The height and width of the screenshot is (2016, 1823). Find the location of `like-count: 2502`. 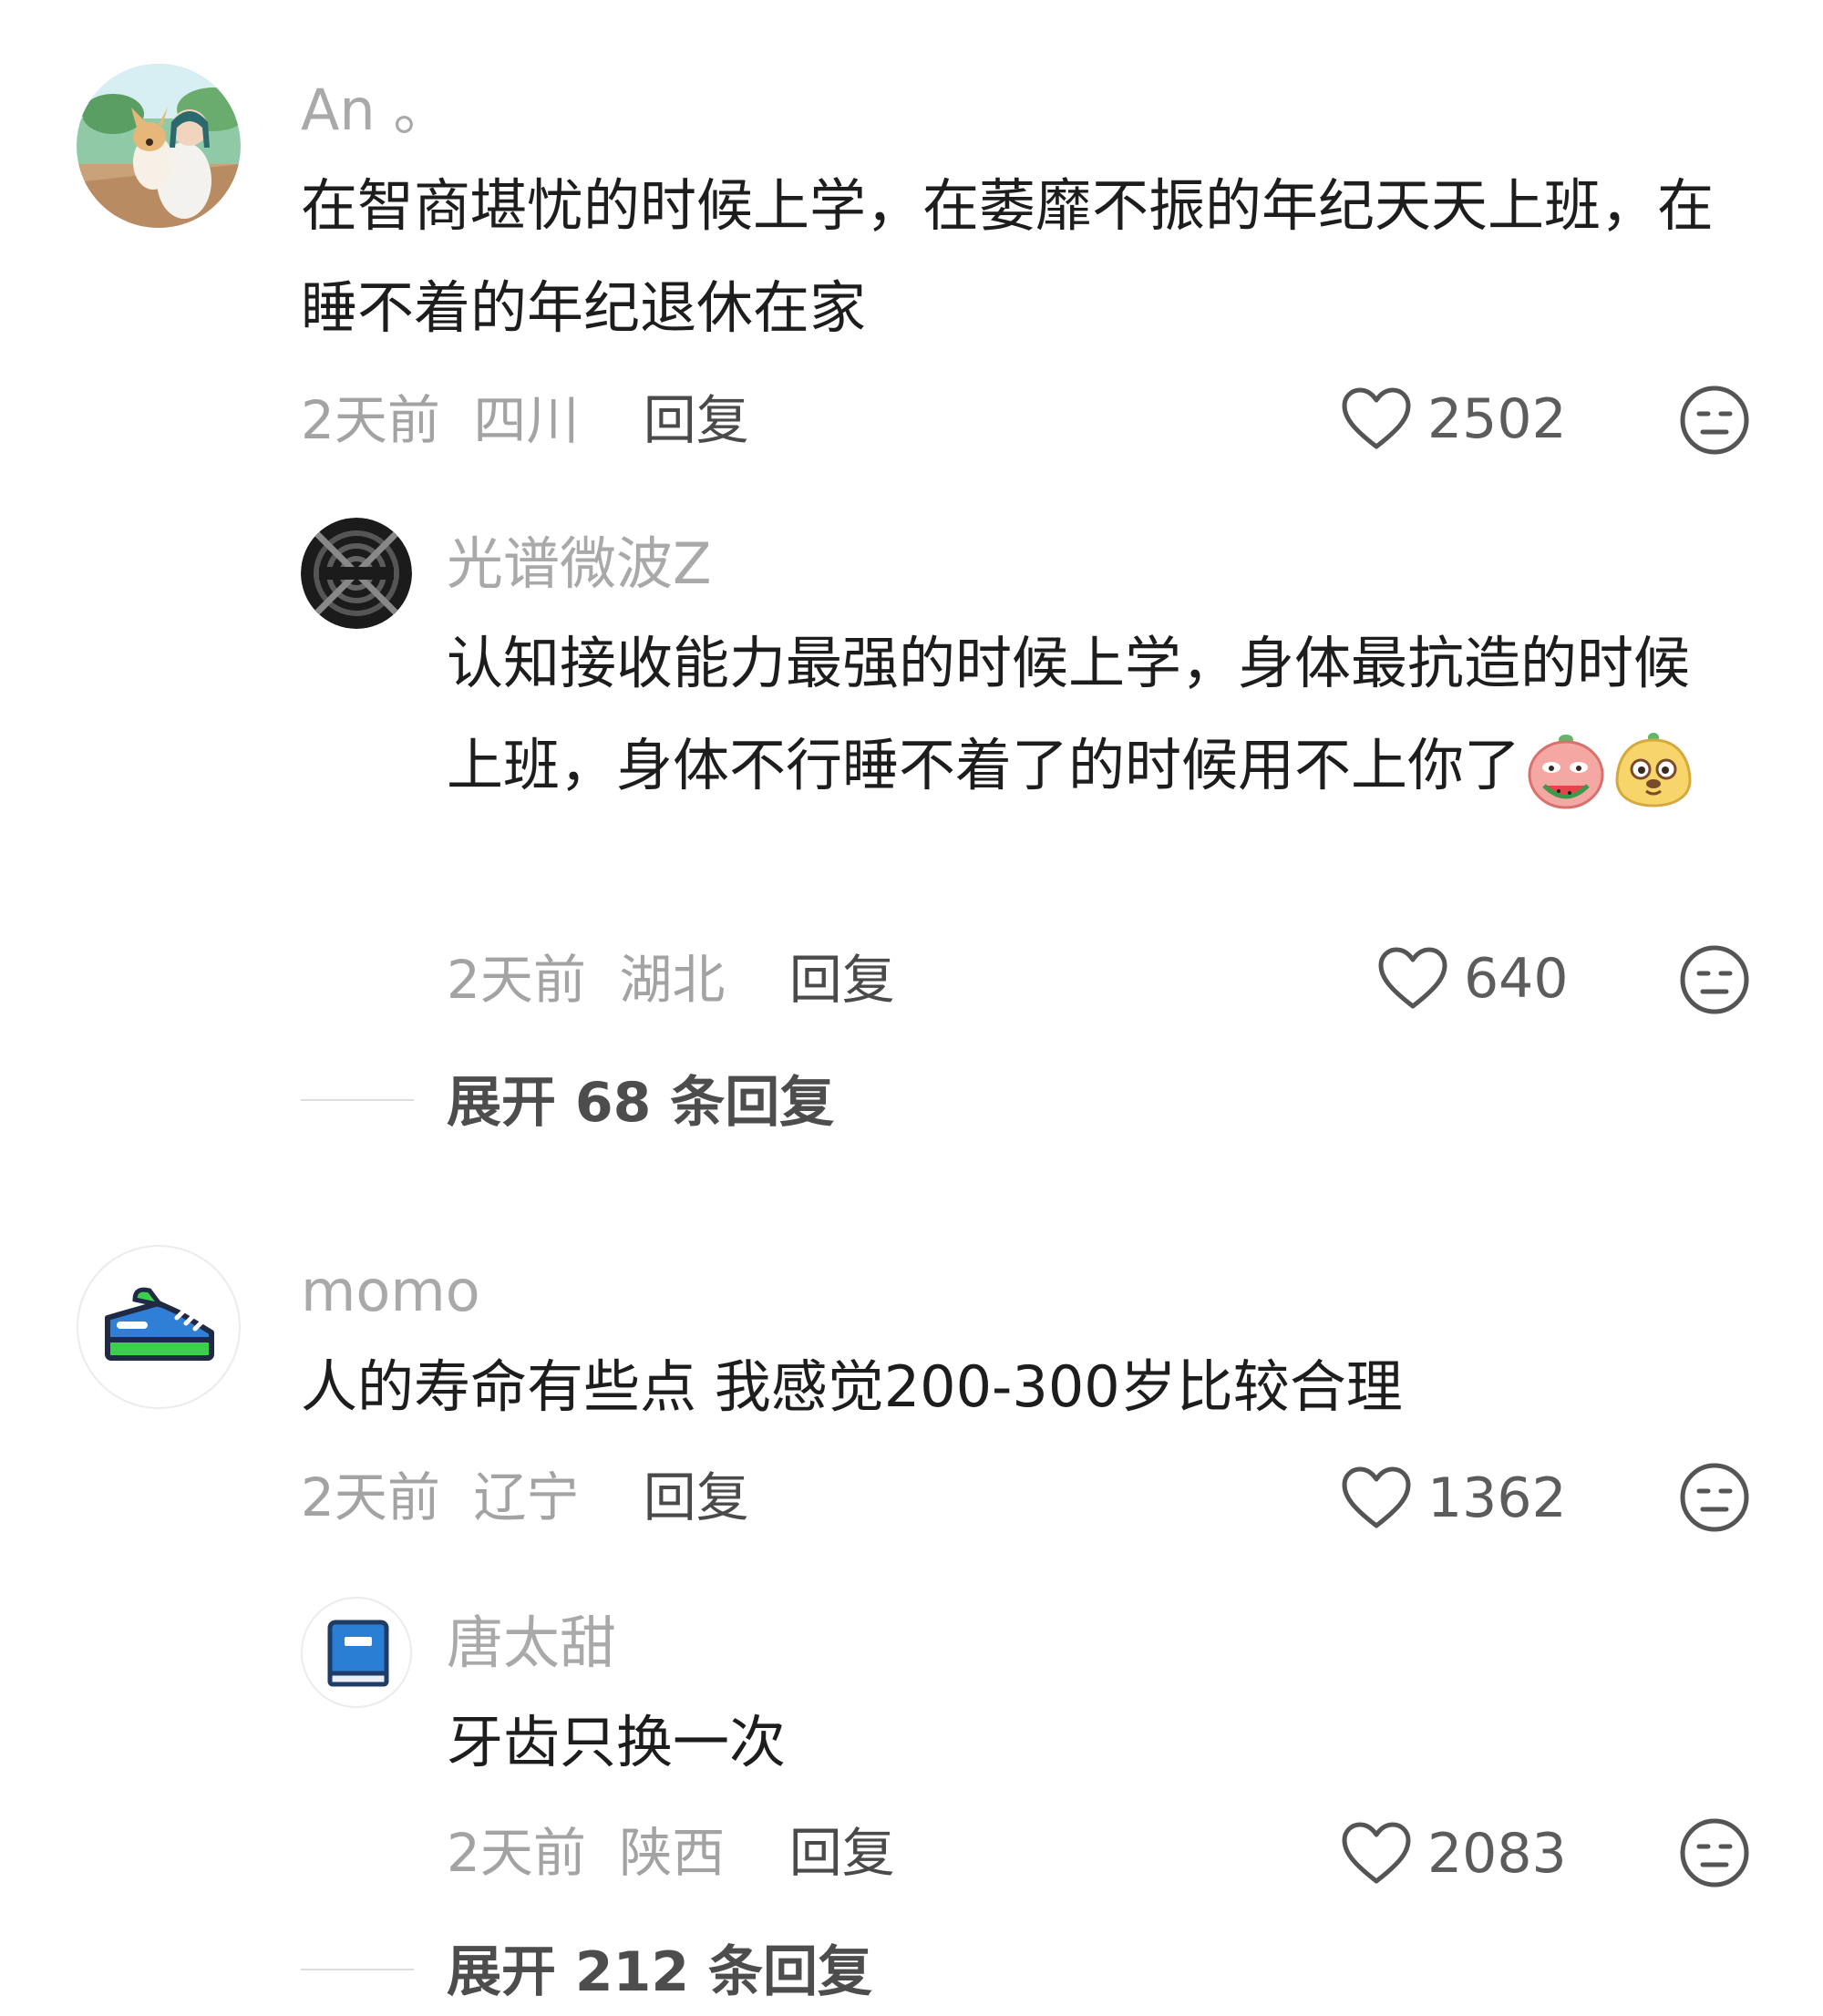

like-count: 2502 is located at coordinates (1497, 419).